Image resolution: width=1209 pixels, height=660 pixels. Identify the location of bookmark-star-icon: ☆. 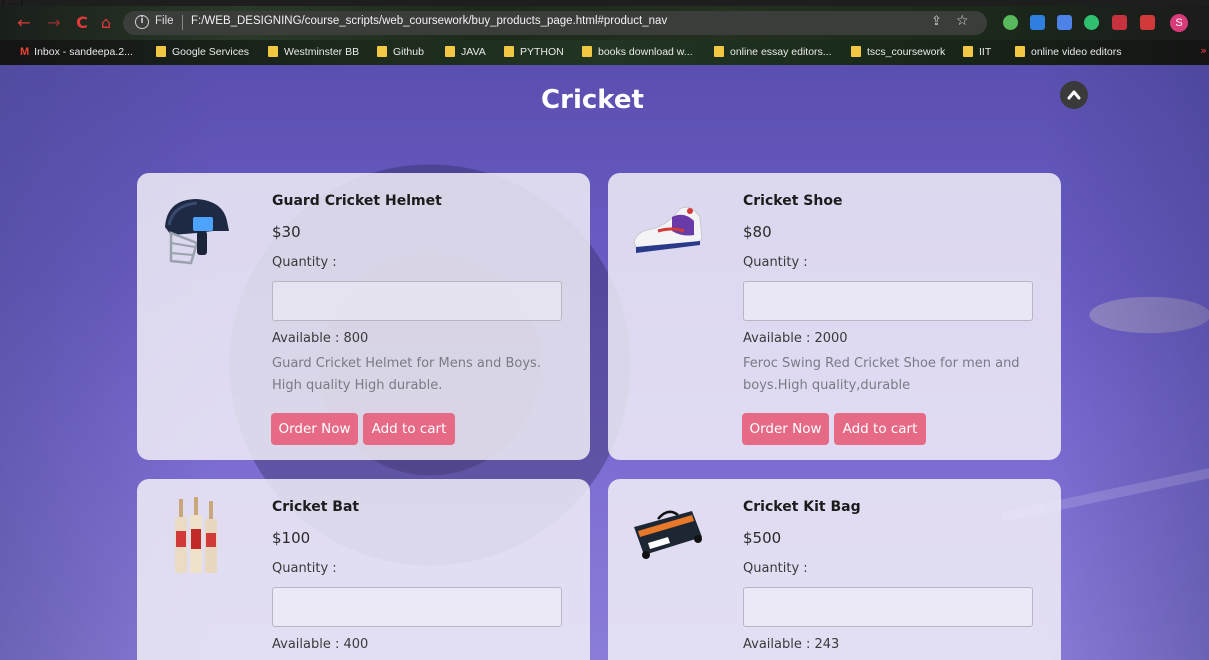
(962, 21).